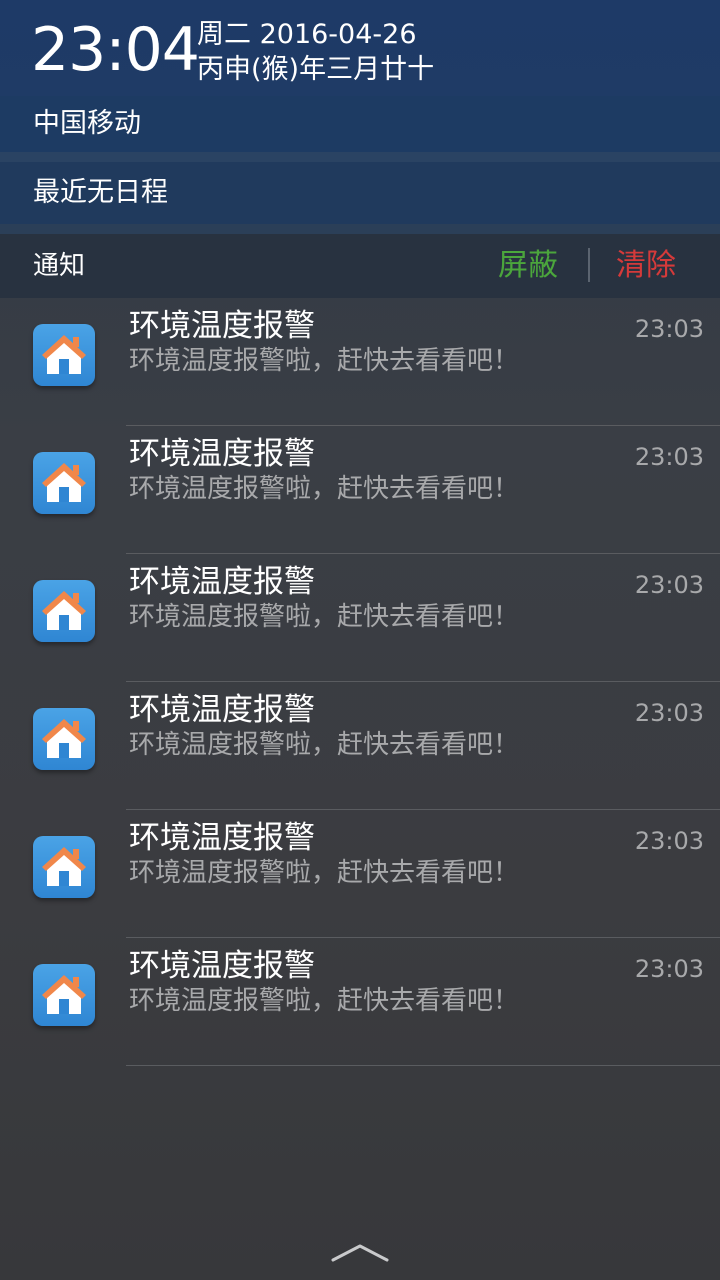  I want to click on chevron-up-icon, so click(360, 1255).